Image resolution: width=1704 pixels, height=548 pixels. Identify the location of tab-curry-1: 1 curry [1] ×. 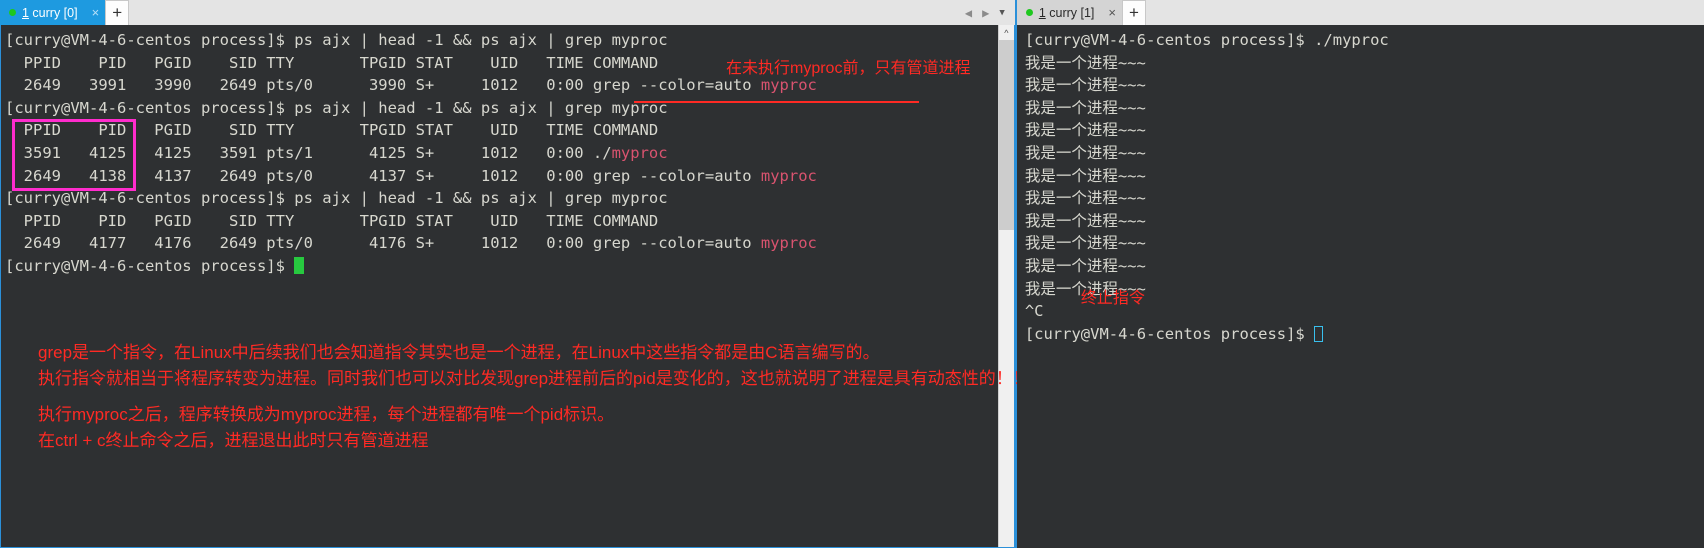
(1069, 12).